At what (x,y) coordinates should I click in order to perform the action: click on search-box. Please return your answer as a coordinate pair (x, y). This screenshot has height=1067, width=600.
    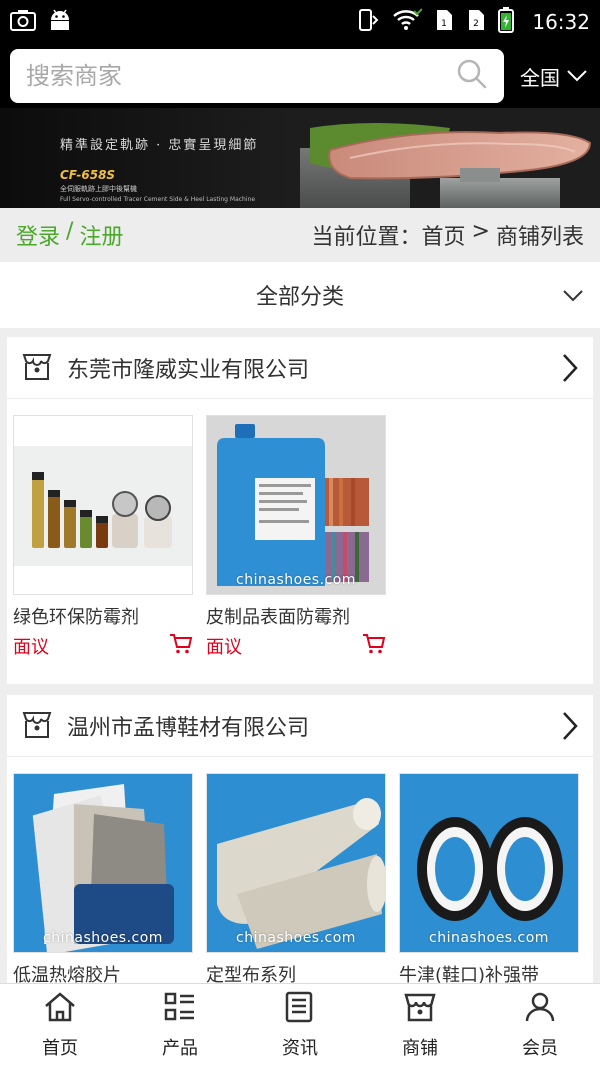
    Looking at the image, I should click on (257, 76).